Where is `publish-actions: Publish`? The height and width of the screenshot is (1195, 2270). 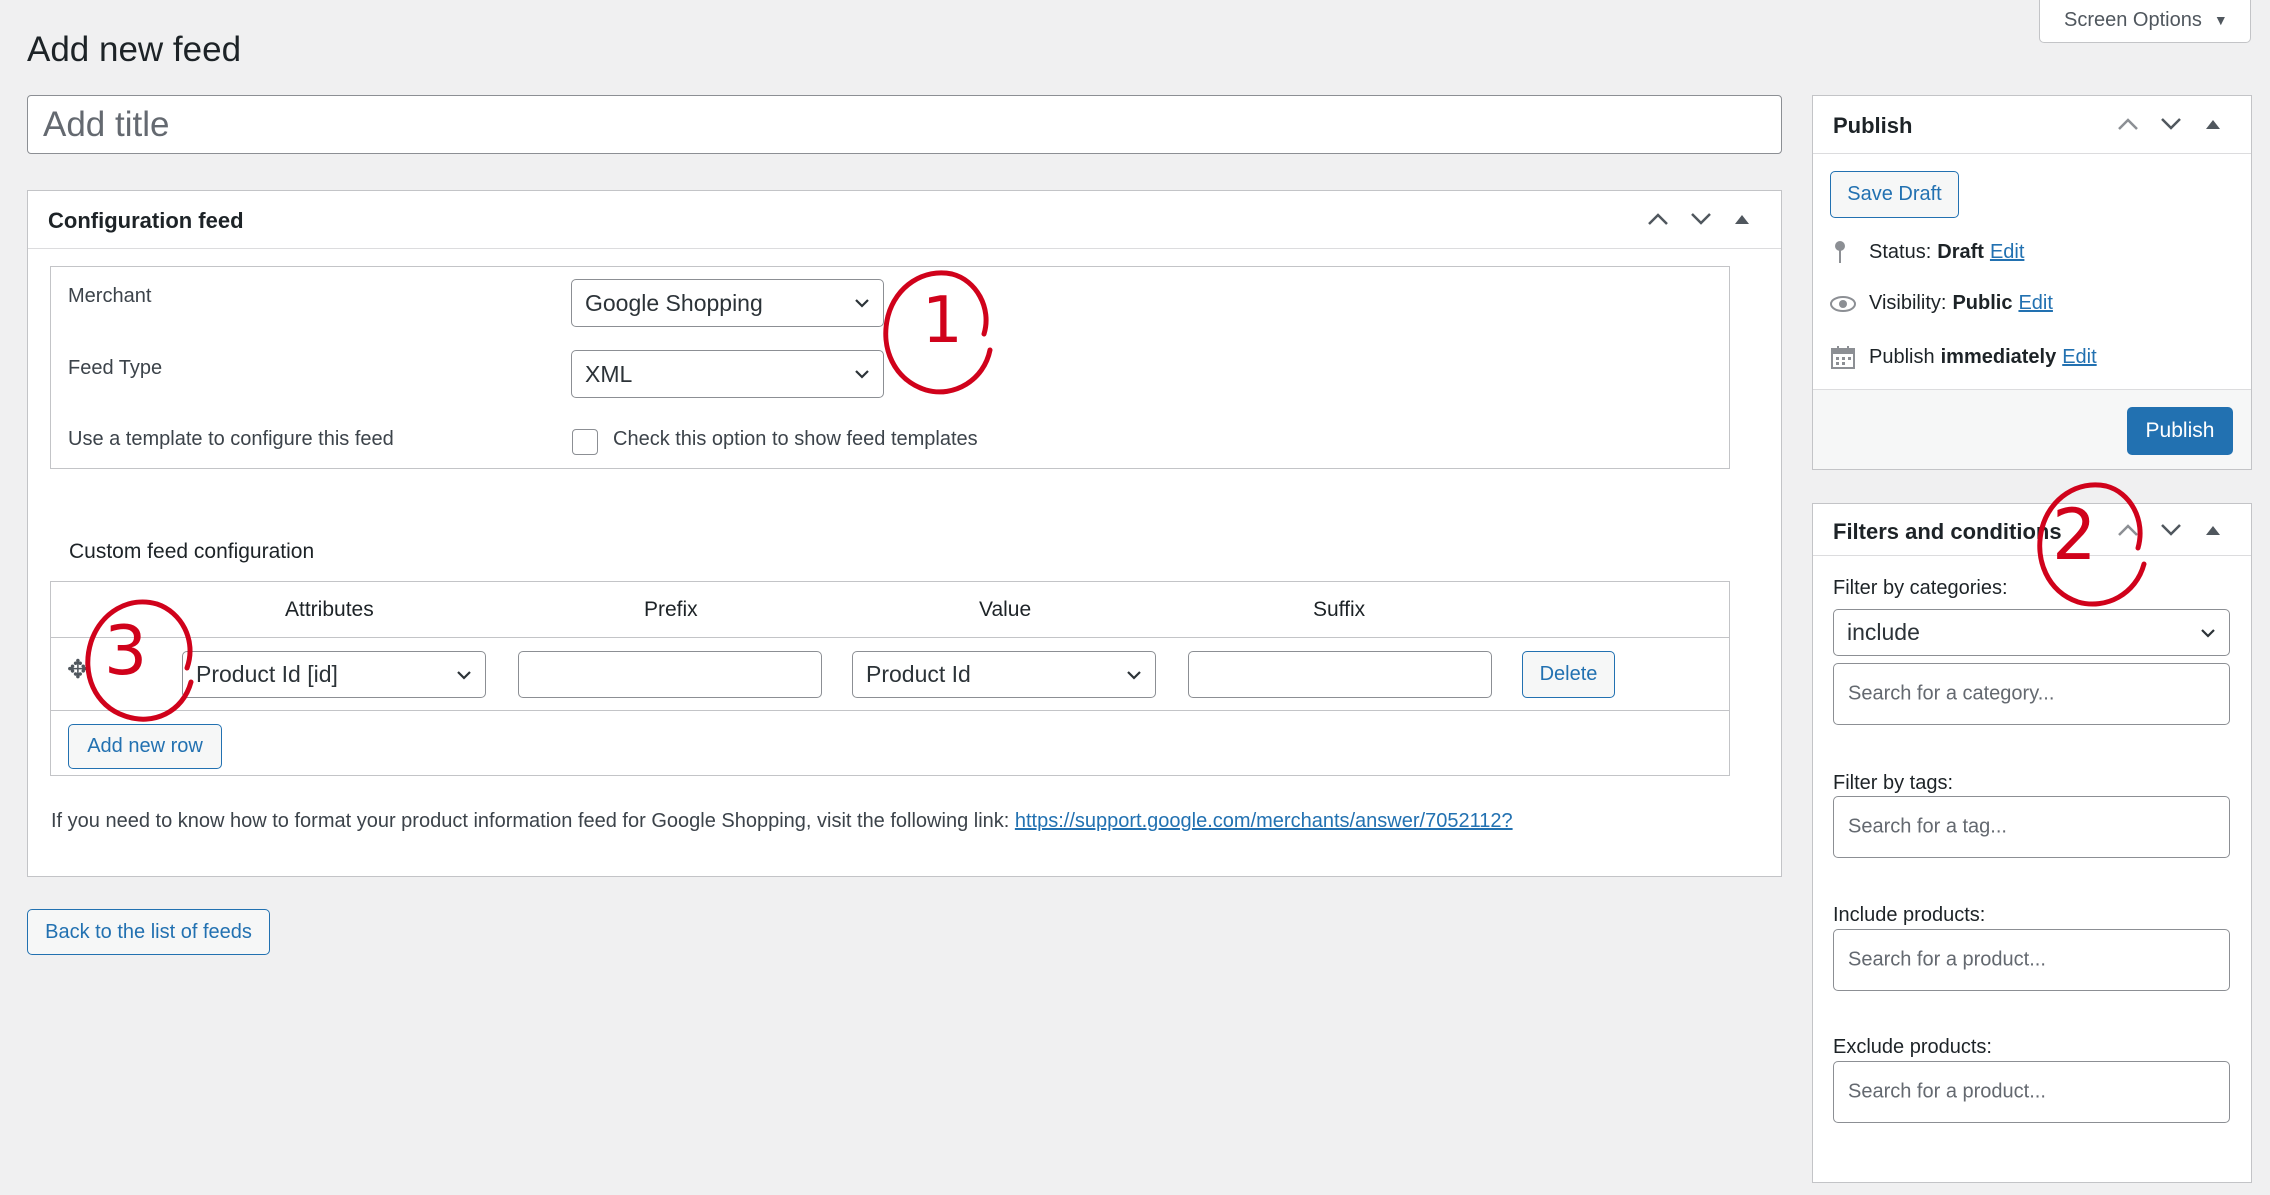
publish-actions: Publish is located at coordinates (2032, 429).